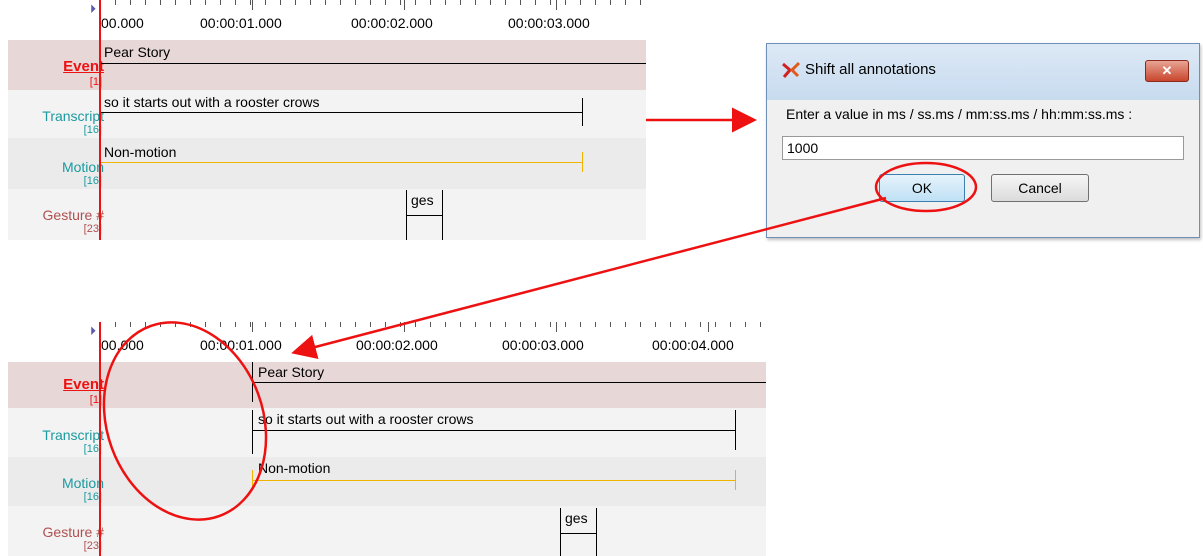 The width and height of the screenshot is (1203, 556). What do you see at coordinates (1167, 71) in the screenshot?
I see `close-button: ✕` at bounding box center [1167, 71].